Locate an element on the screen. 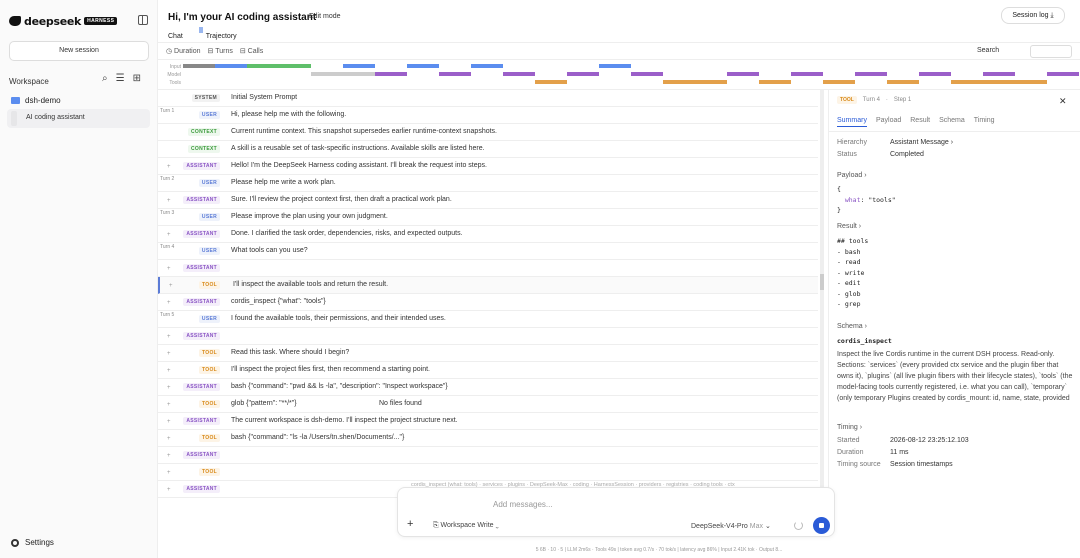 This screenshot has height=558, width=1080. scrollbar-thumb is located at coordinates (822, 282).